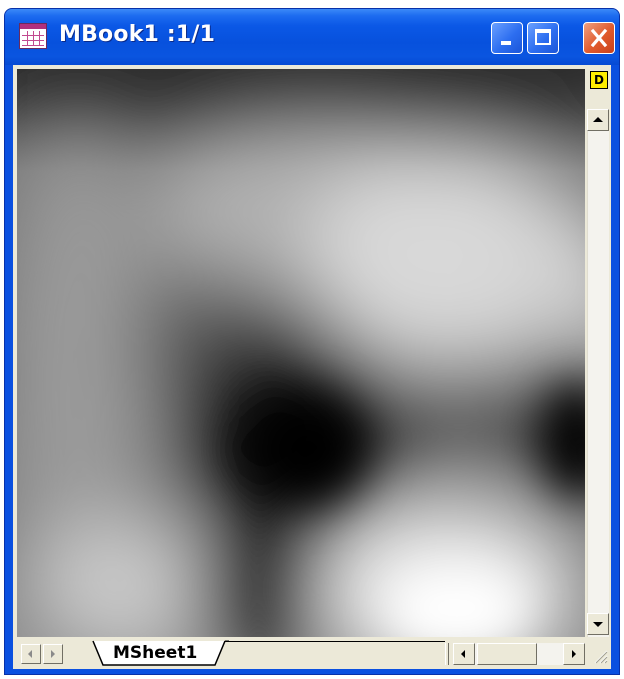 The image size is (624, 679). I want to click on scroll-right-button, so click(574, 654).